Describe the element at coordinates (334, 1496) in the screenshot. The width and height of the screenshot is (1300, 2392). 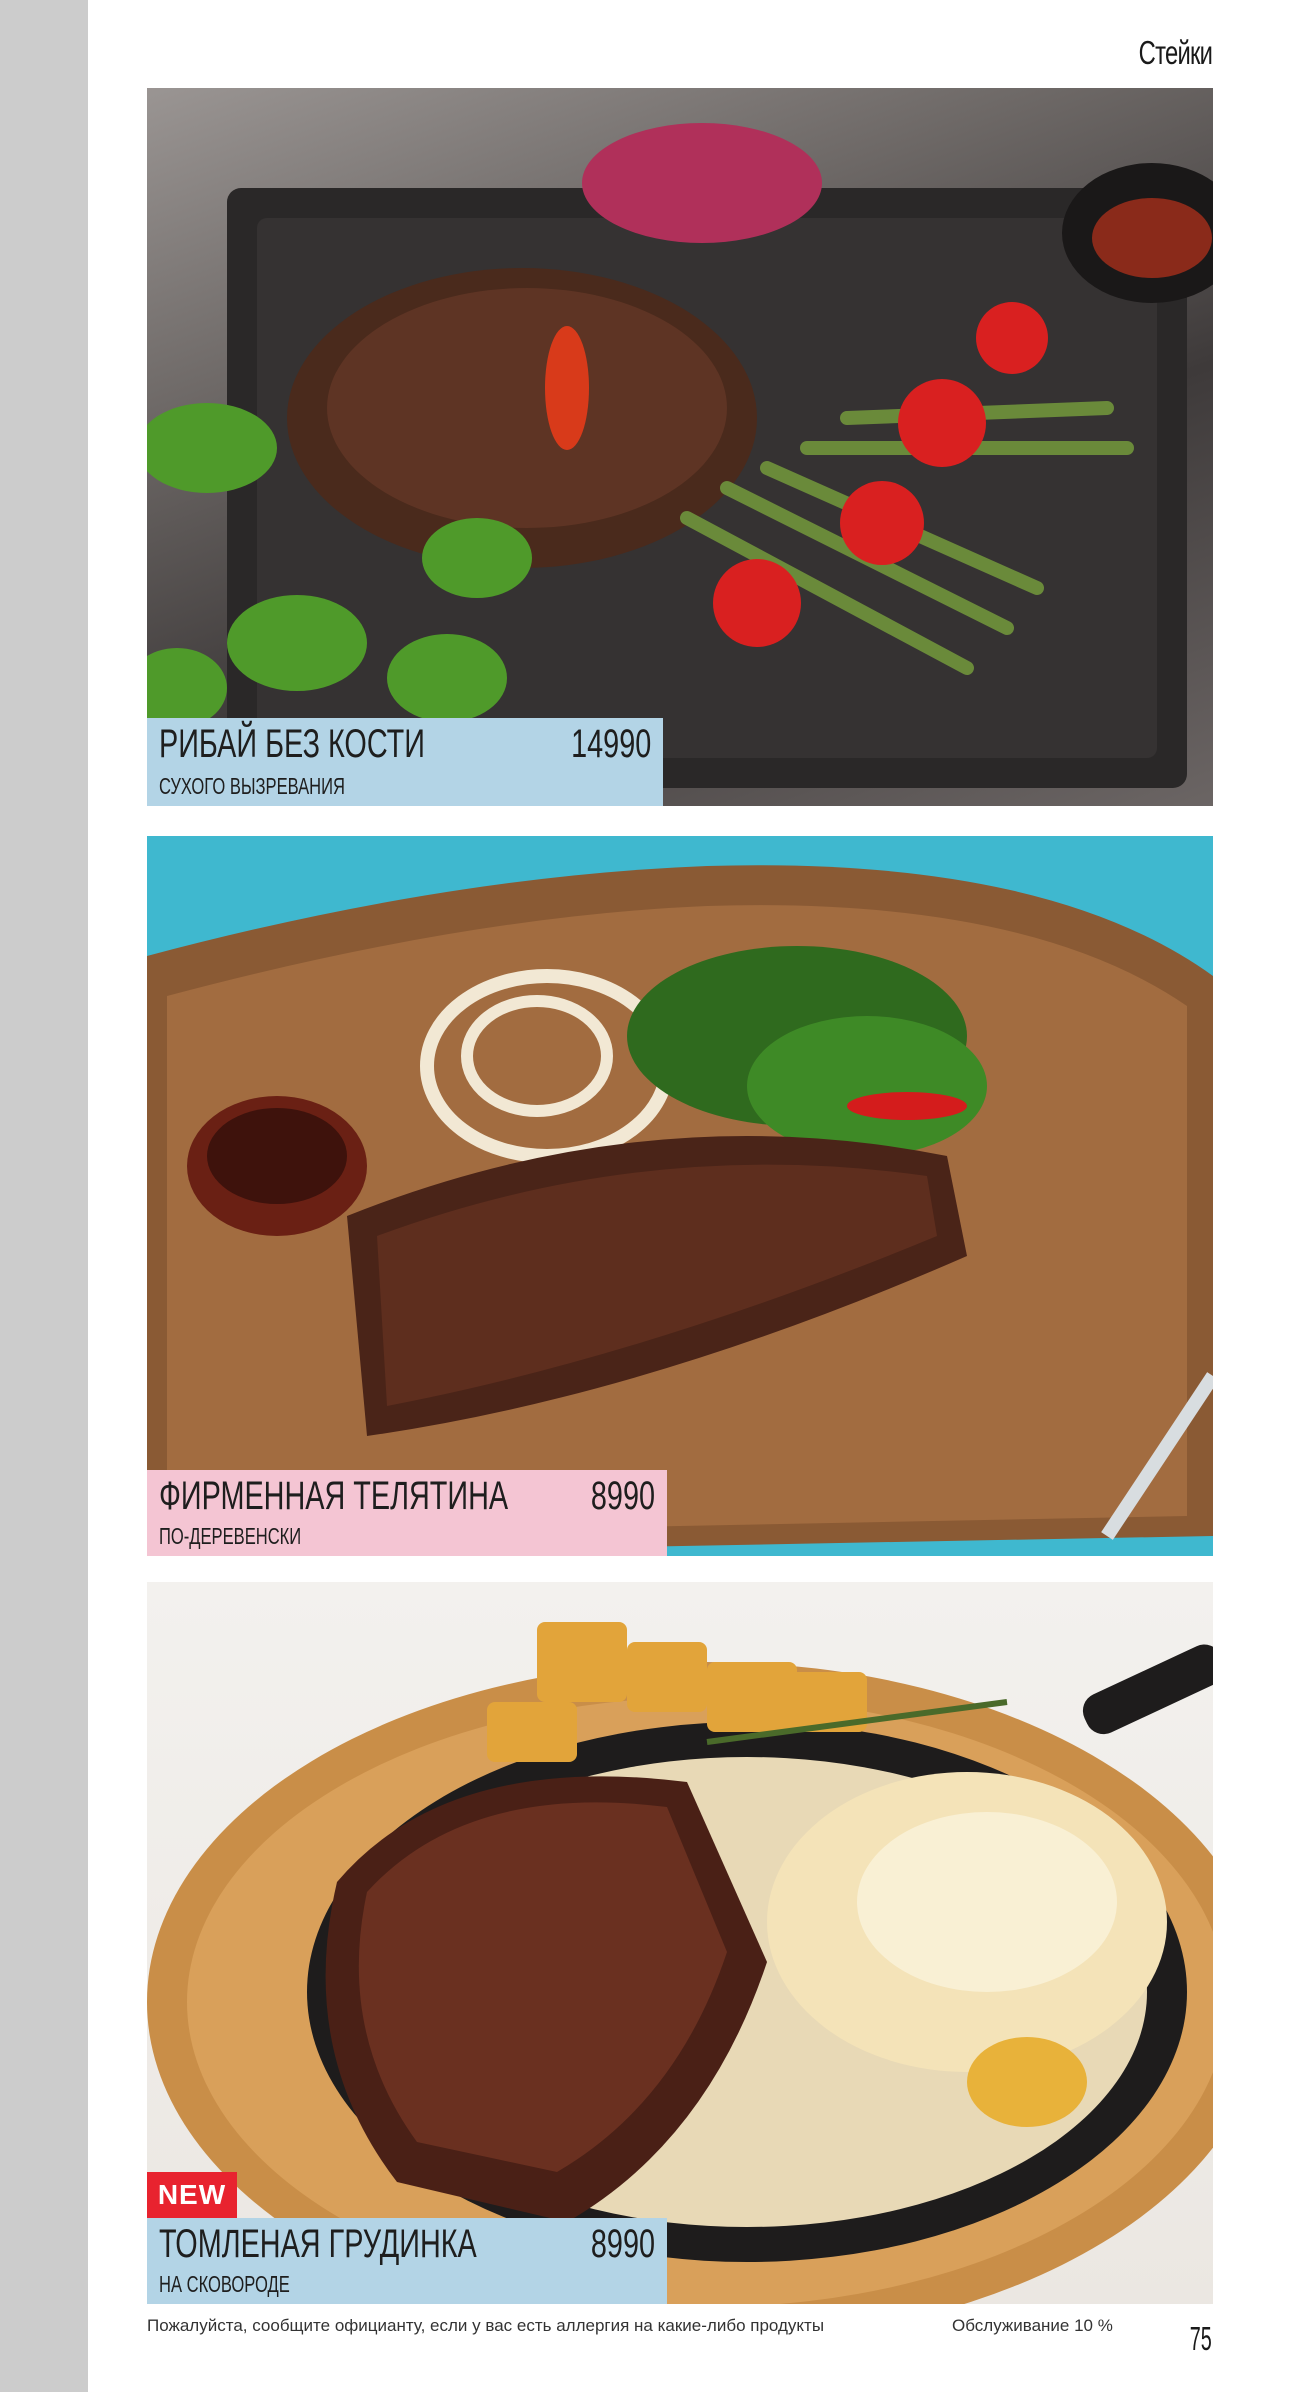
I see `dish-name: ФИРМЕННАЯ ТЕЛЯТИНА` at that location.